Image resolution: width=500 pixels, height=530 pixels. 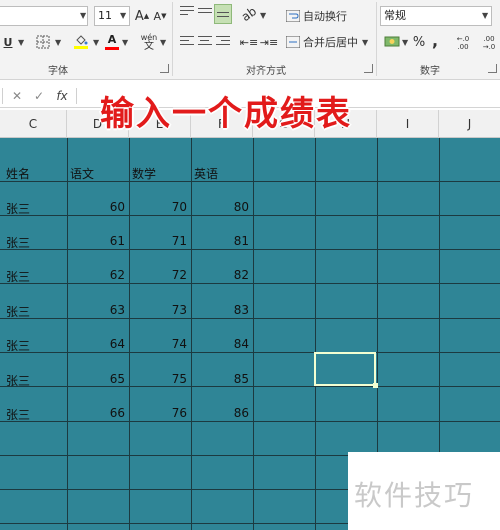 What do you see at coordinates (220, 207) in the screenshot?
I see `table-cell: 80` at bounding box center [220, 207].